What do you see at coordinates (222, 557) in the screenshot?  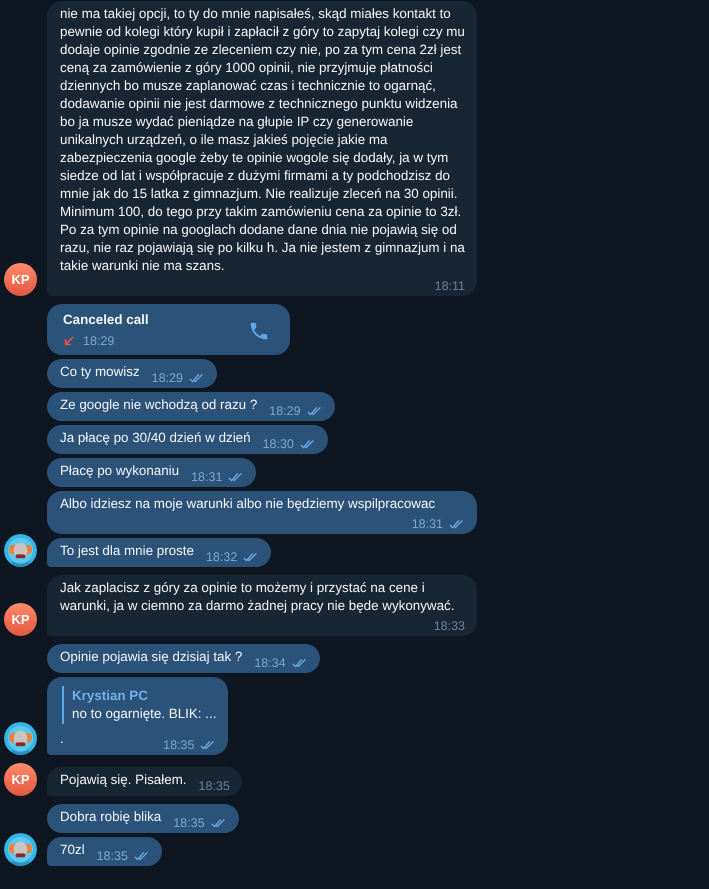 I see `message-time: 18:32` at bounding box center [222, 557].